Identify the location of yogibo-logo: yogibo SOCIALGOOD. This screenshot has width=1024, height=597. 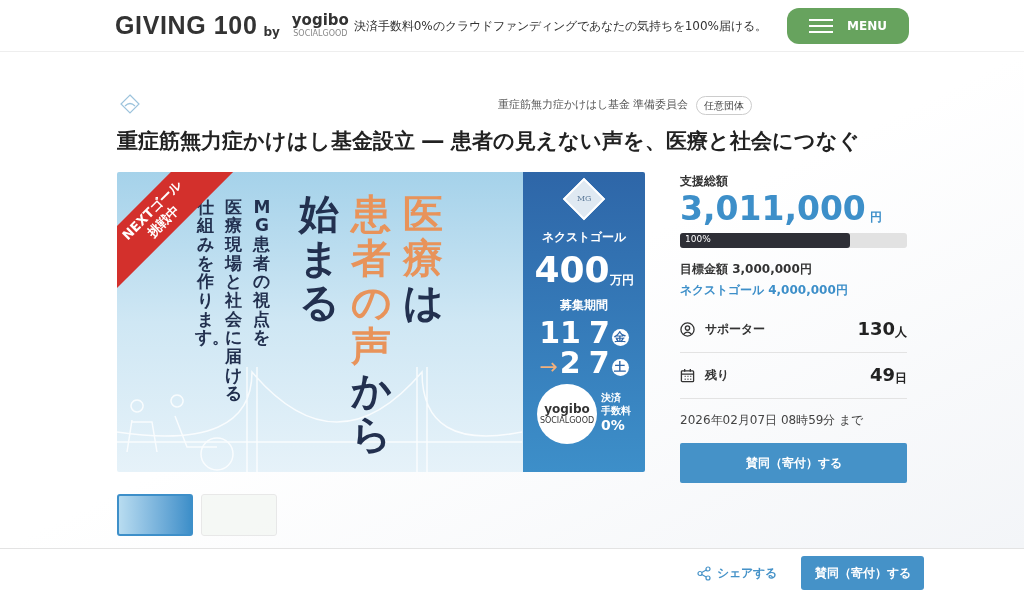
(567, 413).